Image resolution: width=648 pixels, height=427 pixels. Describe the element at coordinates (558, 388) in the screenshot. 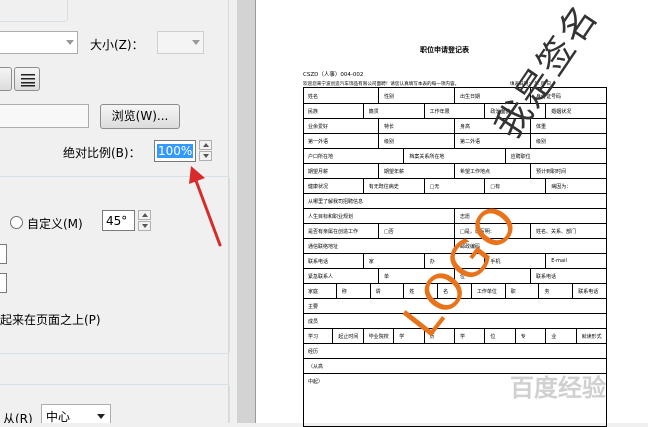

I see `corner-watermark: 百度经验` at that location.